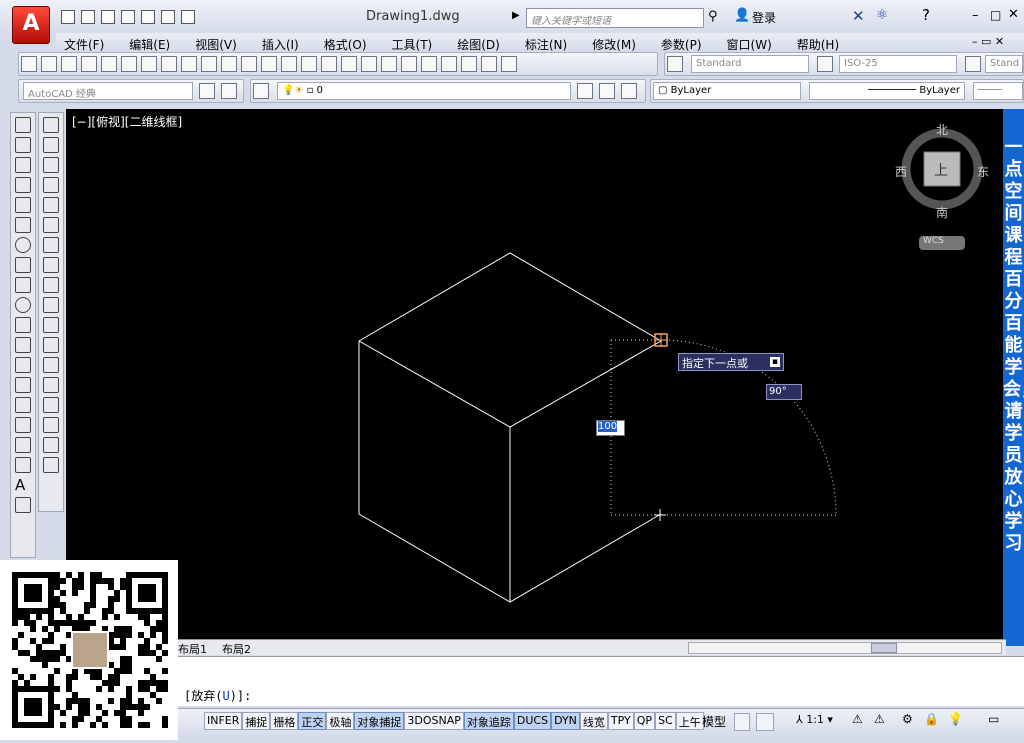 The width and height of the screenshot is (1024, 743). What do you see at coordinates (31, 25) in the screenshot?
I see `application-menu-button: A` at bounding box center [31, 25].